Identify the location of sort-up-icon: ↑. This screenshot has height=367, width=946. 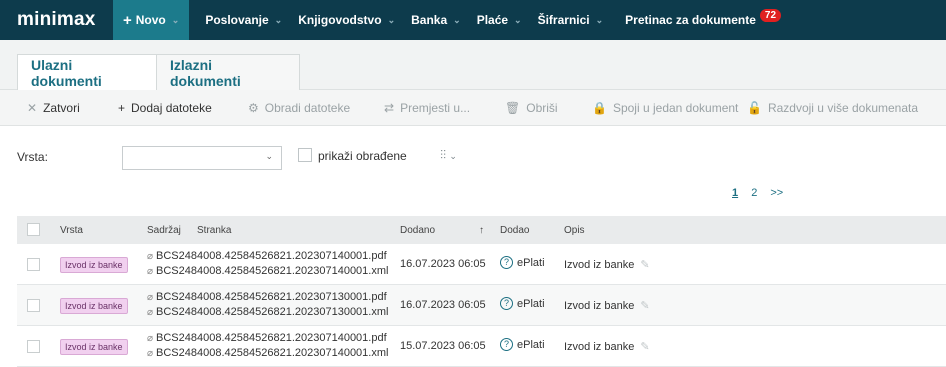
(481, 230).